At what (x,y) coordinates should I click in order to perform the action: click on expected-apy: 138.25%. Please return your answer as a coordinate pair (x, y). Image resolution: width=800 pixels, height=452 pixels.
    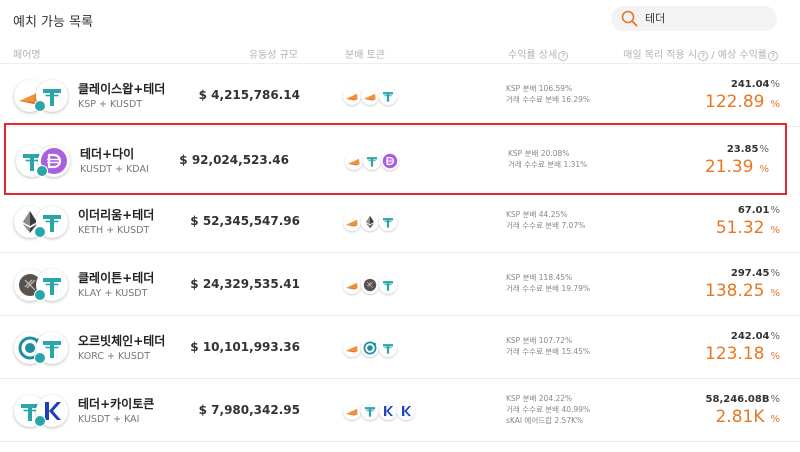
    Looking at the image, I should click on (742, 291).